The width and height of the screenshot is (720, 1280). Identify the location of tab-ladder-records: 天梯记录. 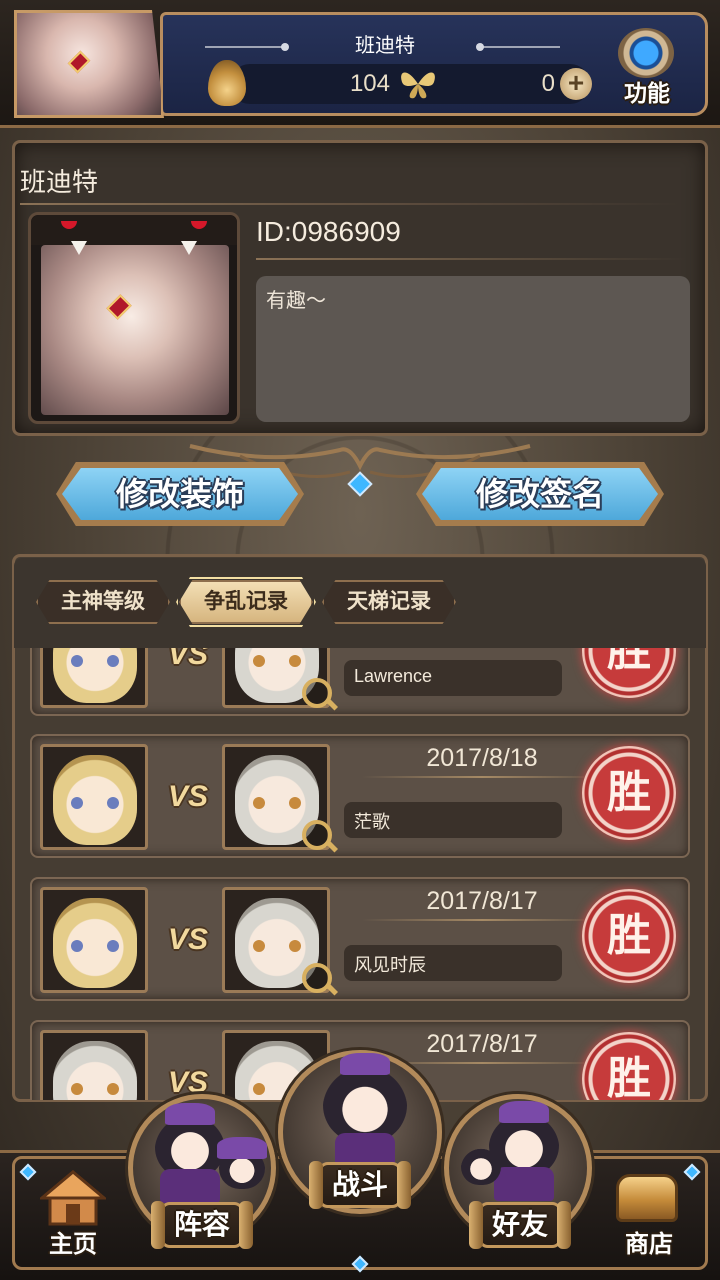
(389, 602).